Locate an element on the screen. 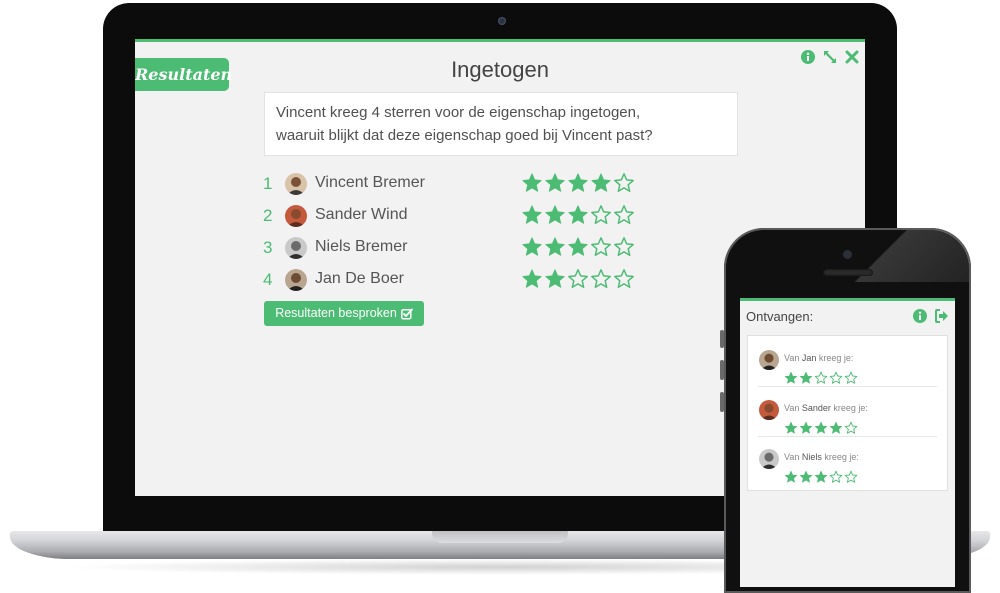  received-from-text: Van Sander kreeg je: is located at coordinates (826, 408).